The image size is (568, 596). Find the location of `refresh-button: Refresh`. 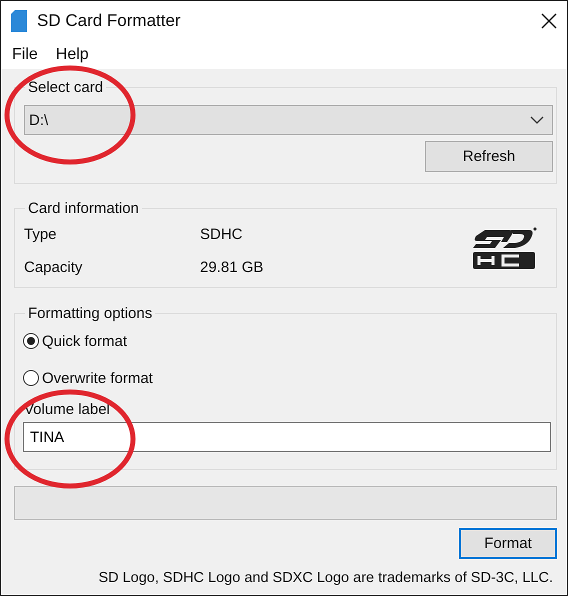

refresh-button: Refresh is located at coordinates (489, 156).